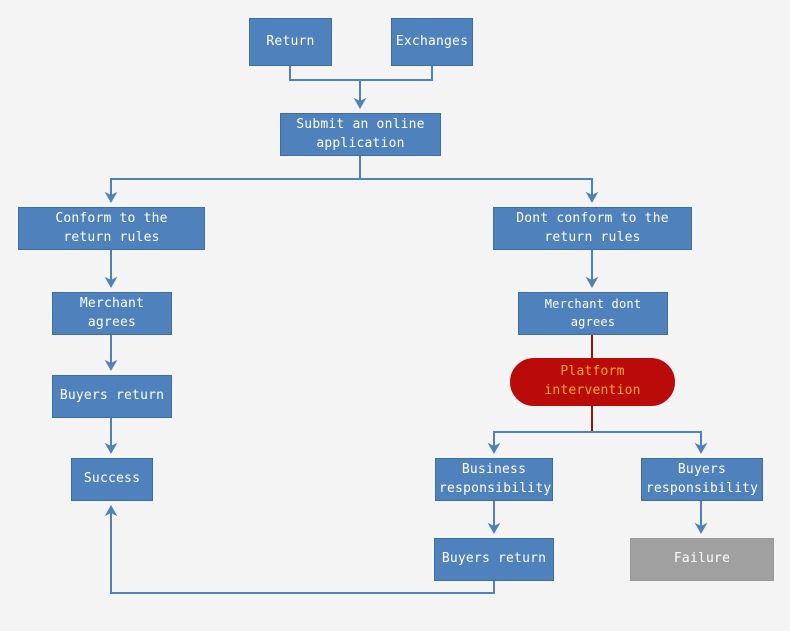  I want to click on node-exchanges: Exchanges, so click(432, 42).